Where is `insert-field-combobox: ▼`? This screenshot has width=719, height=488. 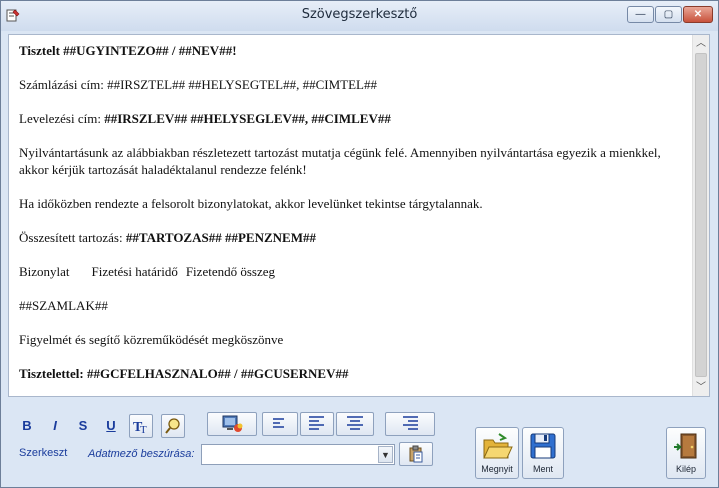 insert-field-combobox: ▼ is located at coordinates (298, 454).